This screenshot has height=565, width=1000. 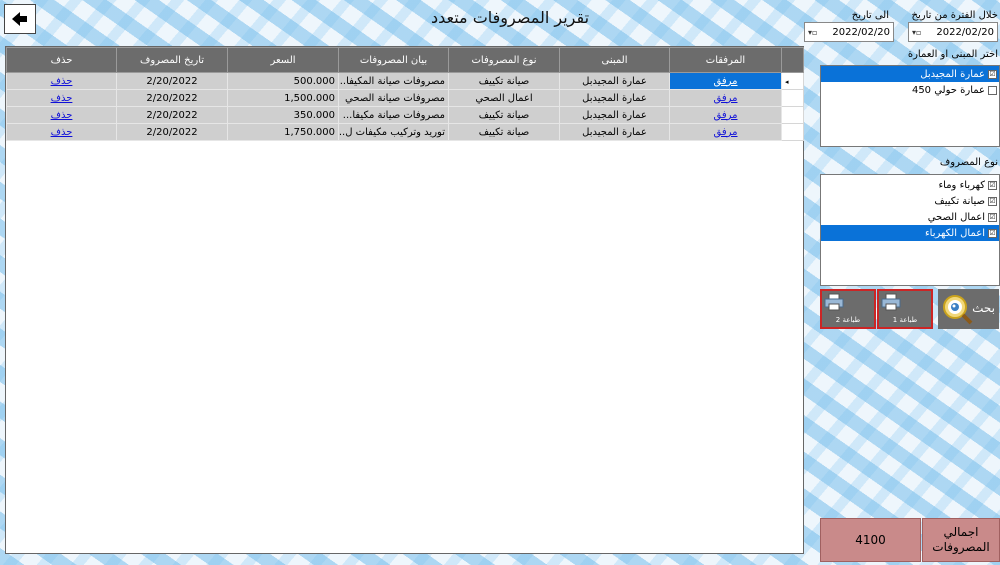 What do you see at coordinates (848, 320) in the screenshot?
I see `print2-button-label: طباعة 2` at bounding box center [848, 320].